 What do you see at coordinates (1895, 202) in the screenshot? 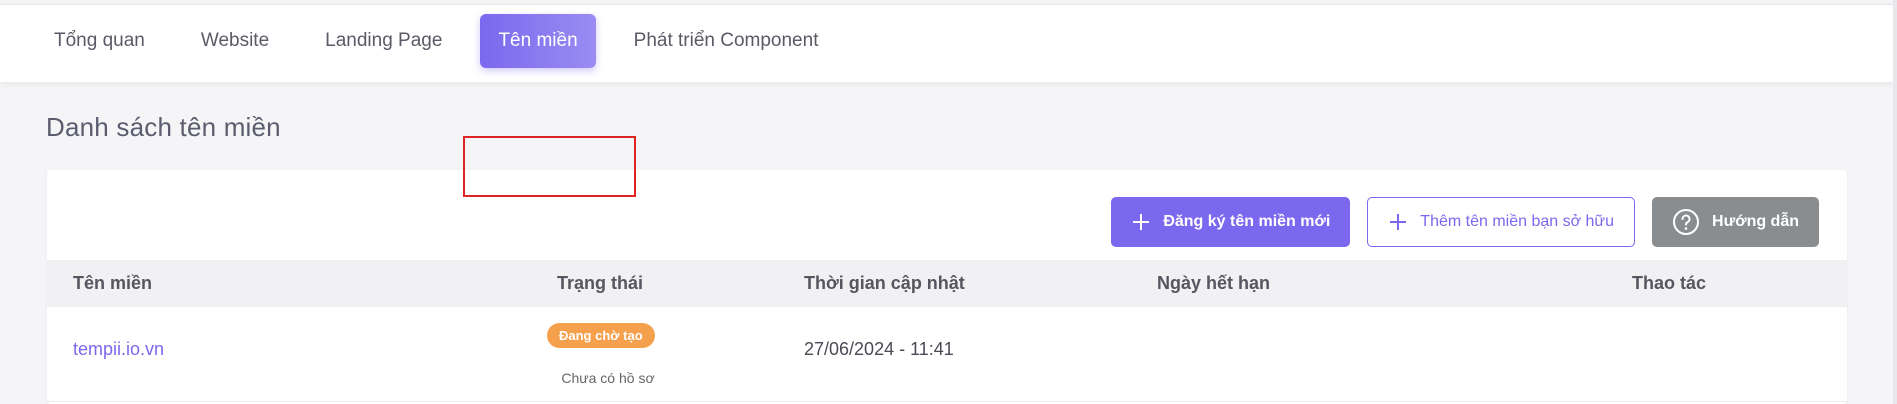
I see `scrollbar` at bounding box center [1895, 202].